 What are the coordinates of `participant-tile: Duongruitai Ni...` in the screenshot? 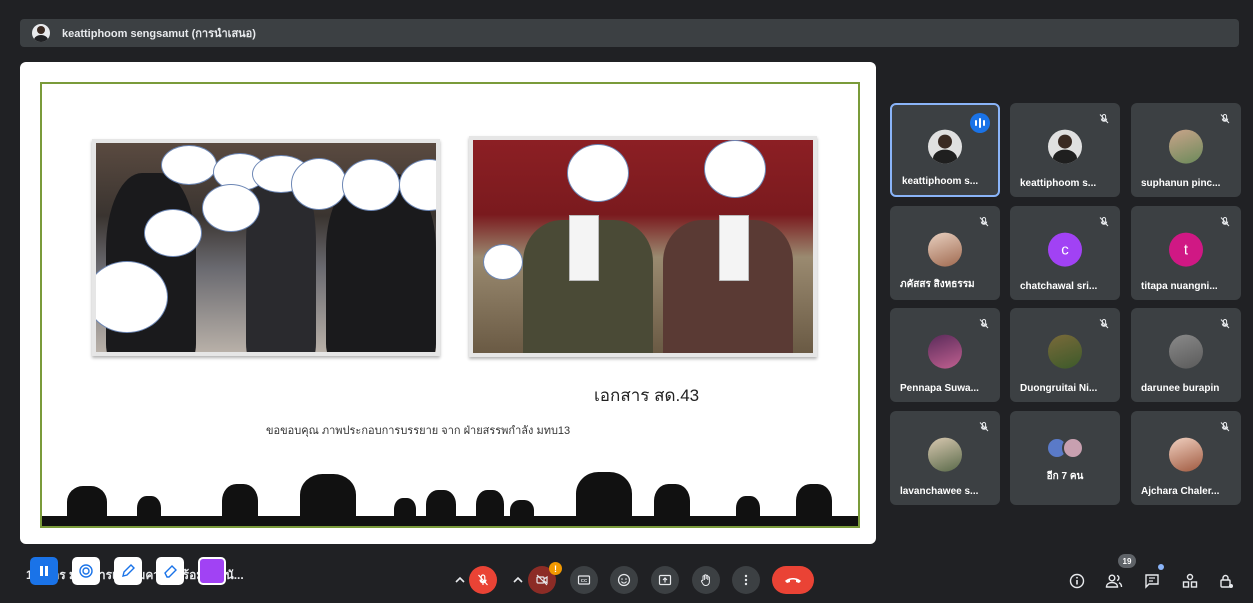 It's located at (1065, 355).